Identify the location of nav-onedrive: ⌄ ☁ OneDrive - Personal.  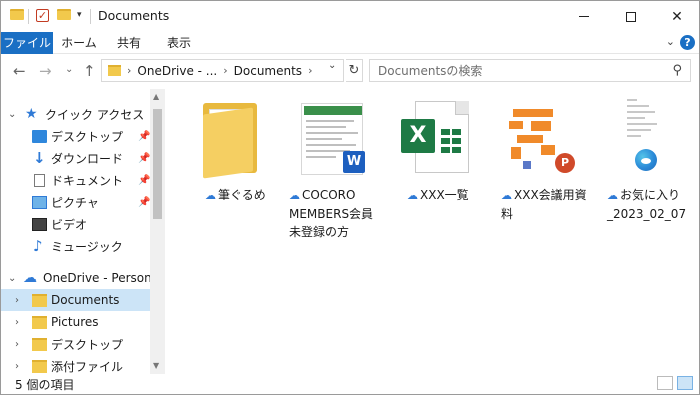
(81, 278).